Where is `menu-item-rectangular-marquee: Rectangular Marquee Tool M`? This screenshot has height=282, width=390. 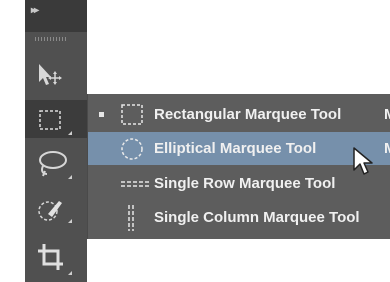 menu-item-rectangular-marquee: Rectangular Marquee Tool M is located at coordinates (239, 114).